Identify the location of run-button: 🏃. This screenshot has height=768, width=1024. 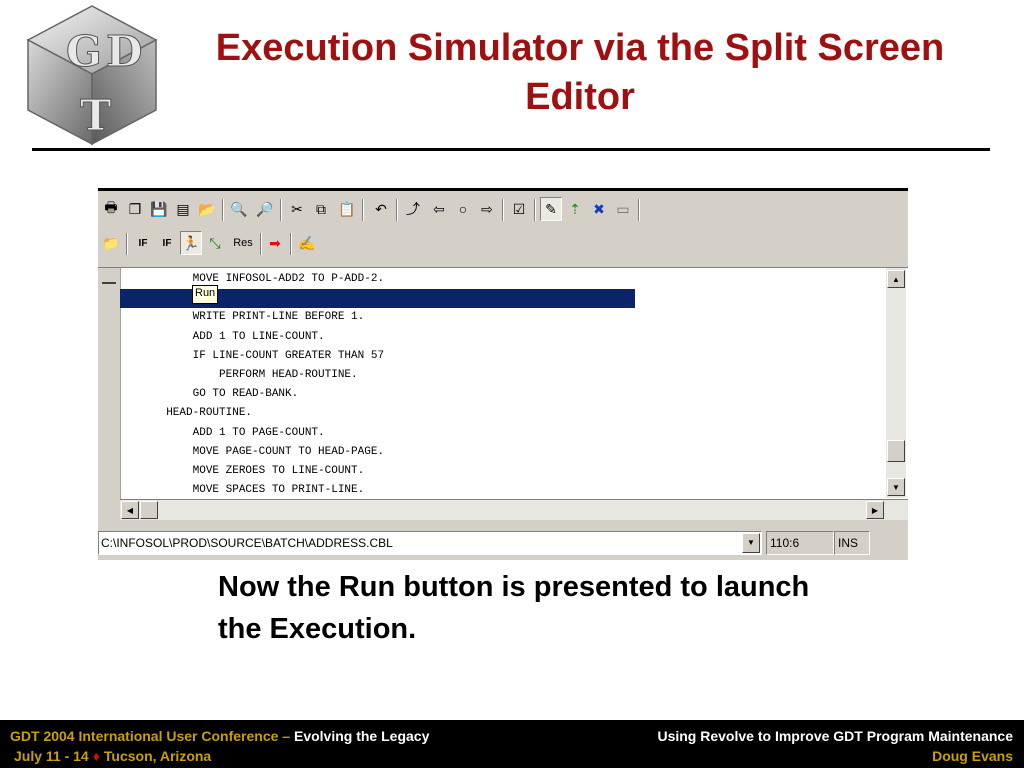
(191, 243).